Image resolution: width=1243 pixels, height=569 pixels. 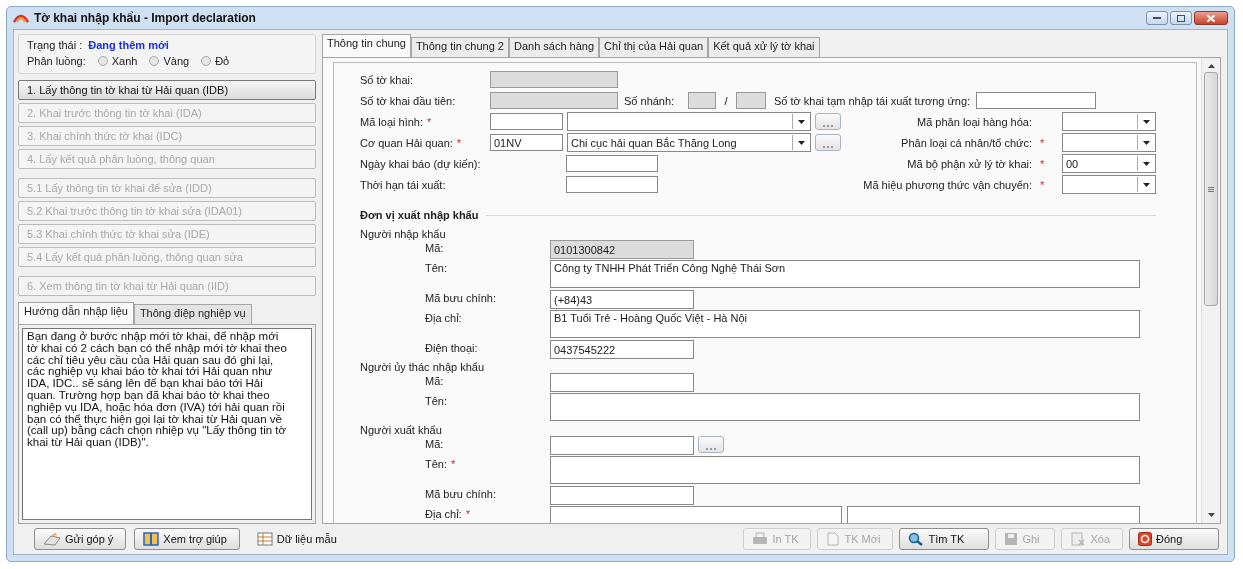 What do you see at coordinates (21, 18) in the screenshot?
I see `app-logo-icon` at bounding box center [21, 18].